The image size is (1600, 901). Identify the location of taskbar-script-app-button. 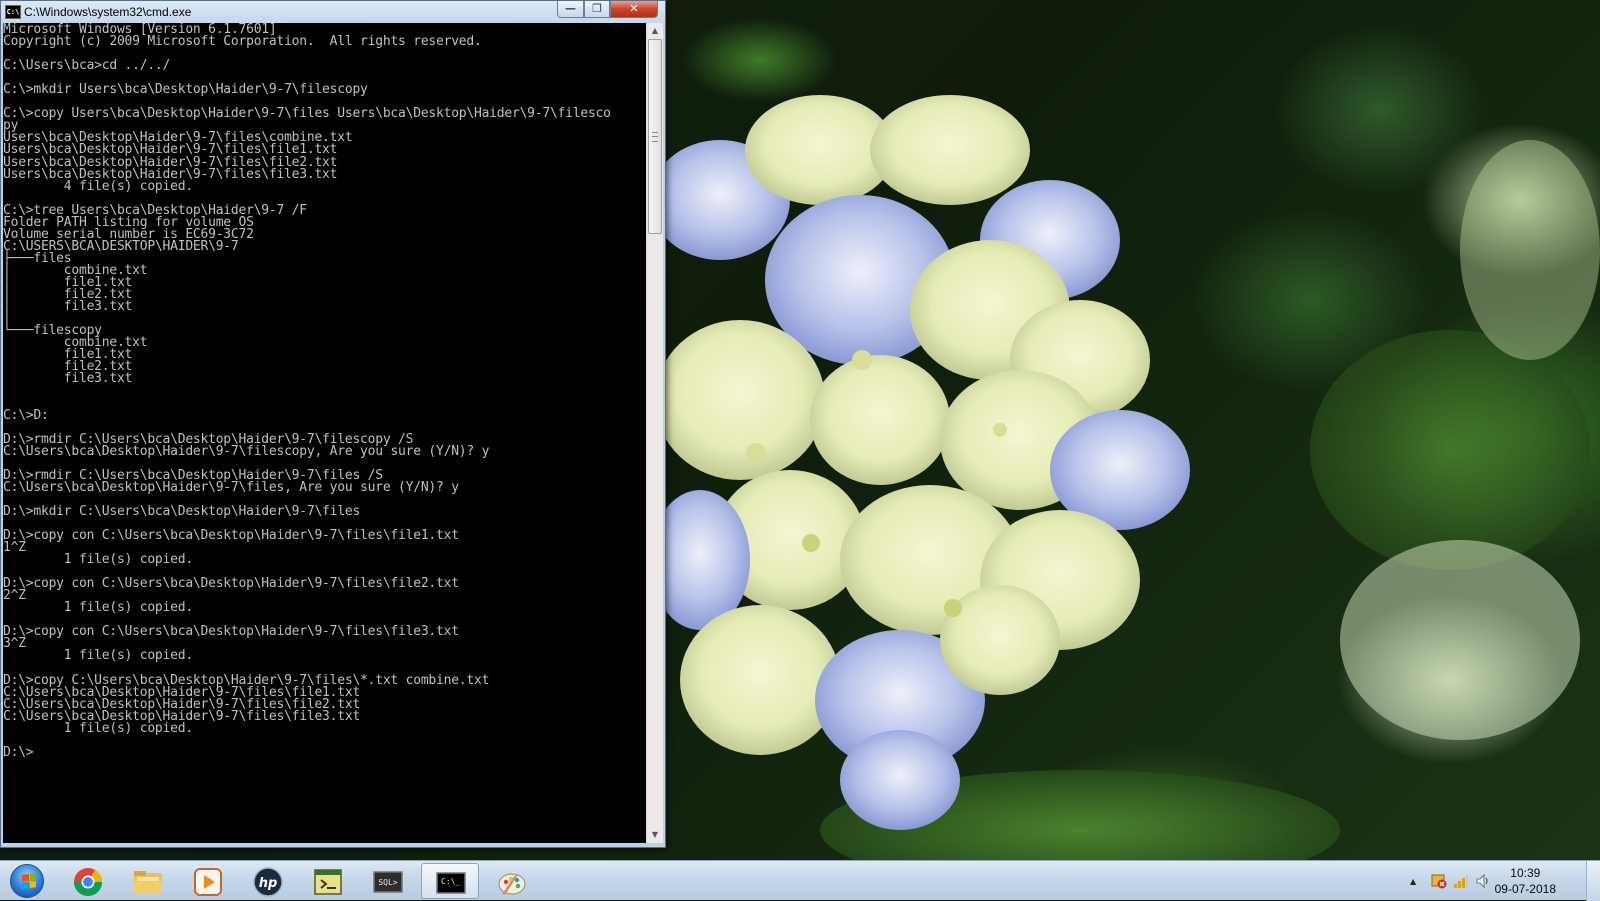
(328, 881).